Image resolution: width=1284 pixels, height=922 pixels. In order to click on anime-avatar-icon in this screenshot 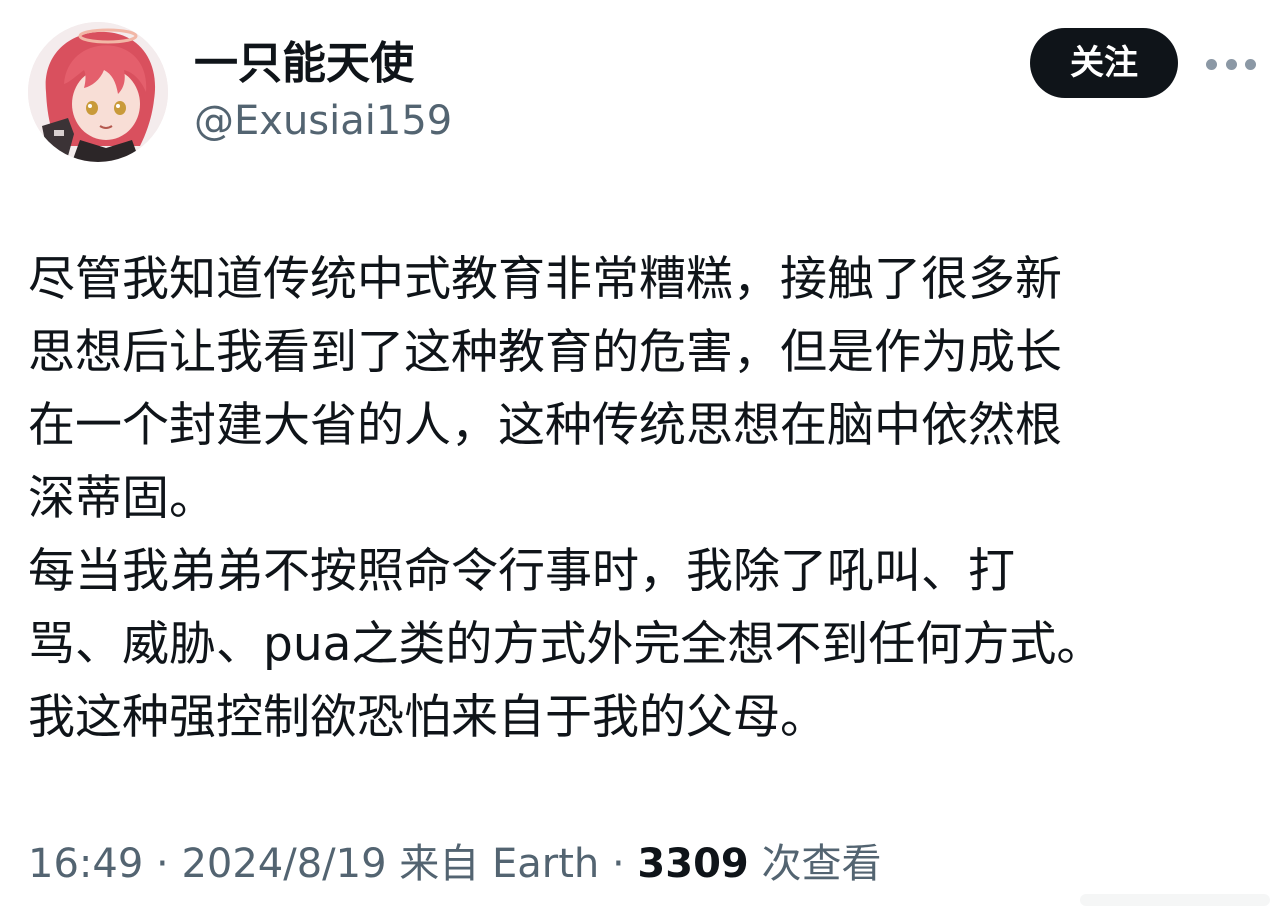, I will do `click(98, 92)`.